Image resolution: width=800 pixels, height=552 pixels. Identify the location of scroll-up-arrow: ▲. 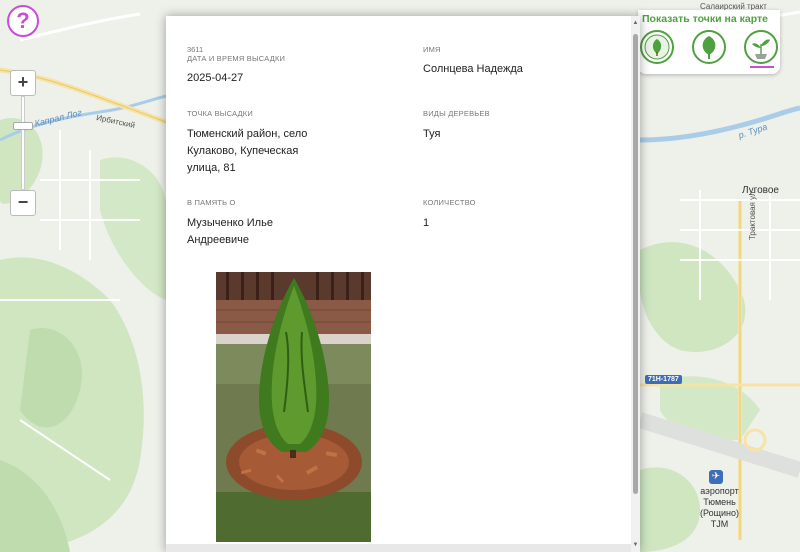
(635, 23).